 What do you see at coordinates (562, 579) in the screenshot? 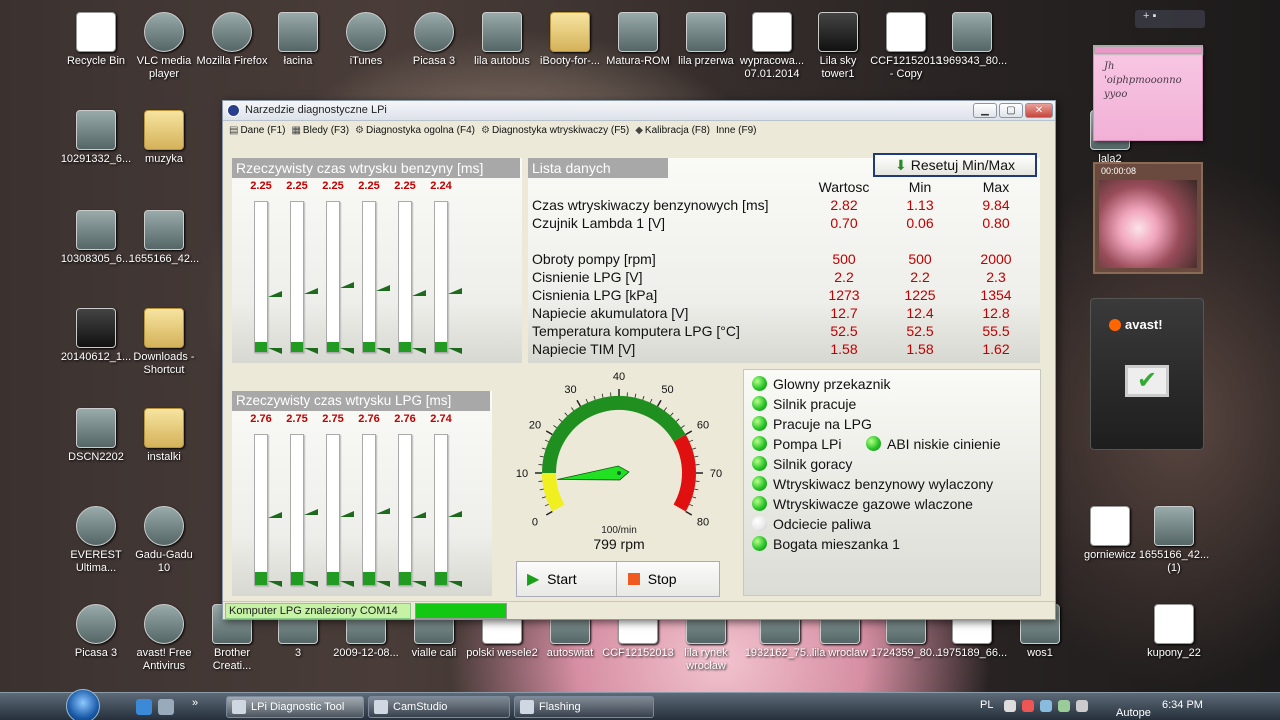
I see `start-label: Start` at bounding box center [562, 579].